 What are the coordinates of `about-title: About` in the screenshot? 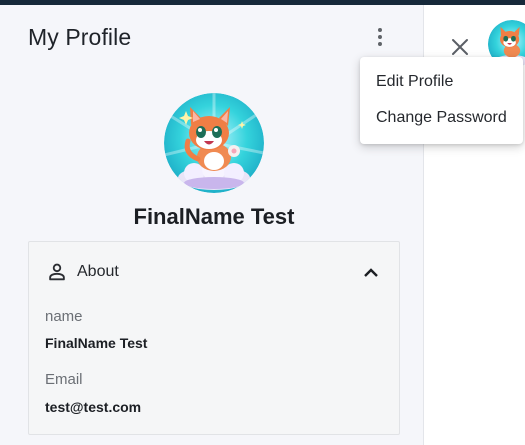 It's located at (98, 271).